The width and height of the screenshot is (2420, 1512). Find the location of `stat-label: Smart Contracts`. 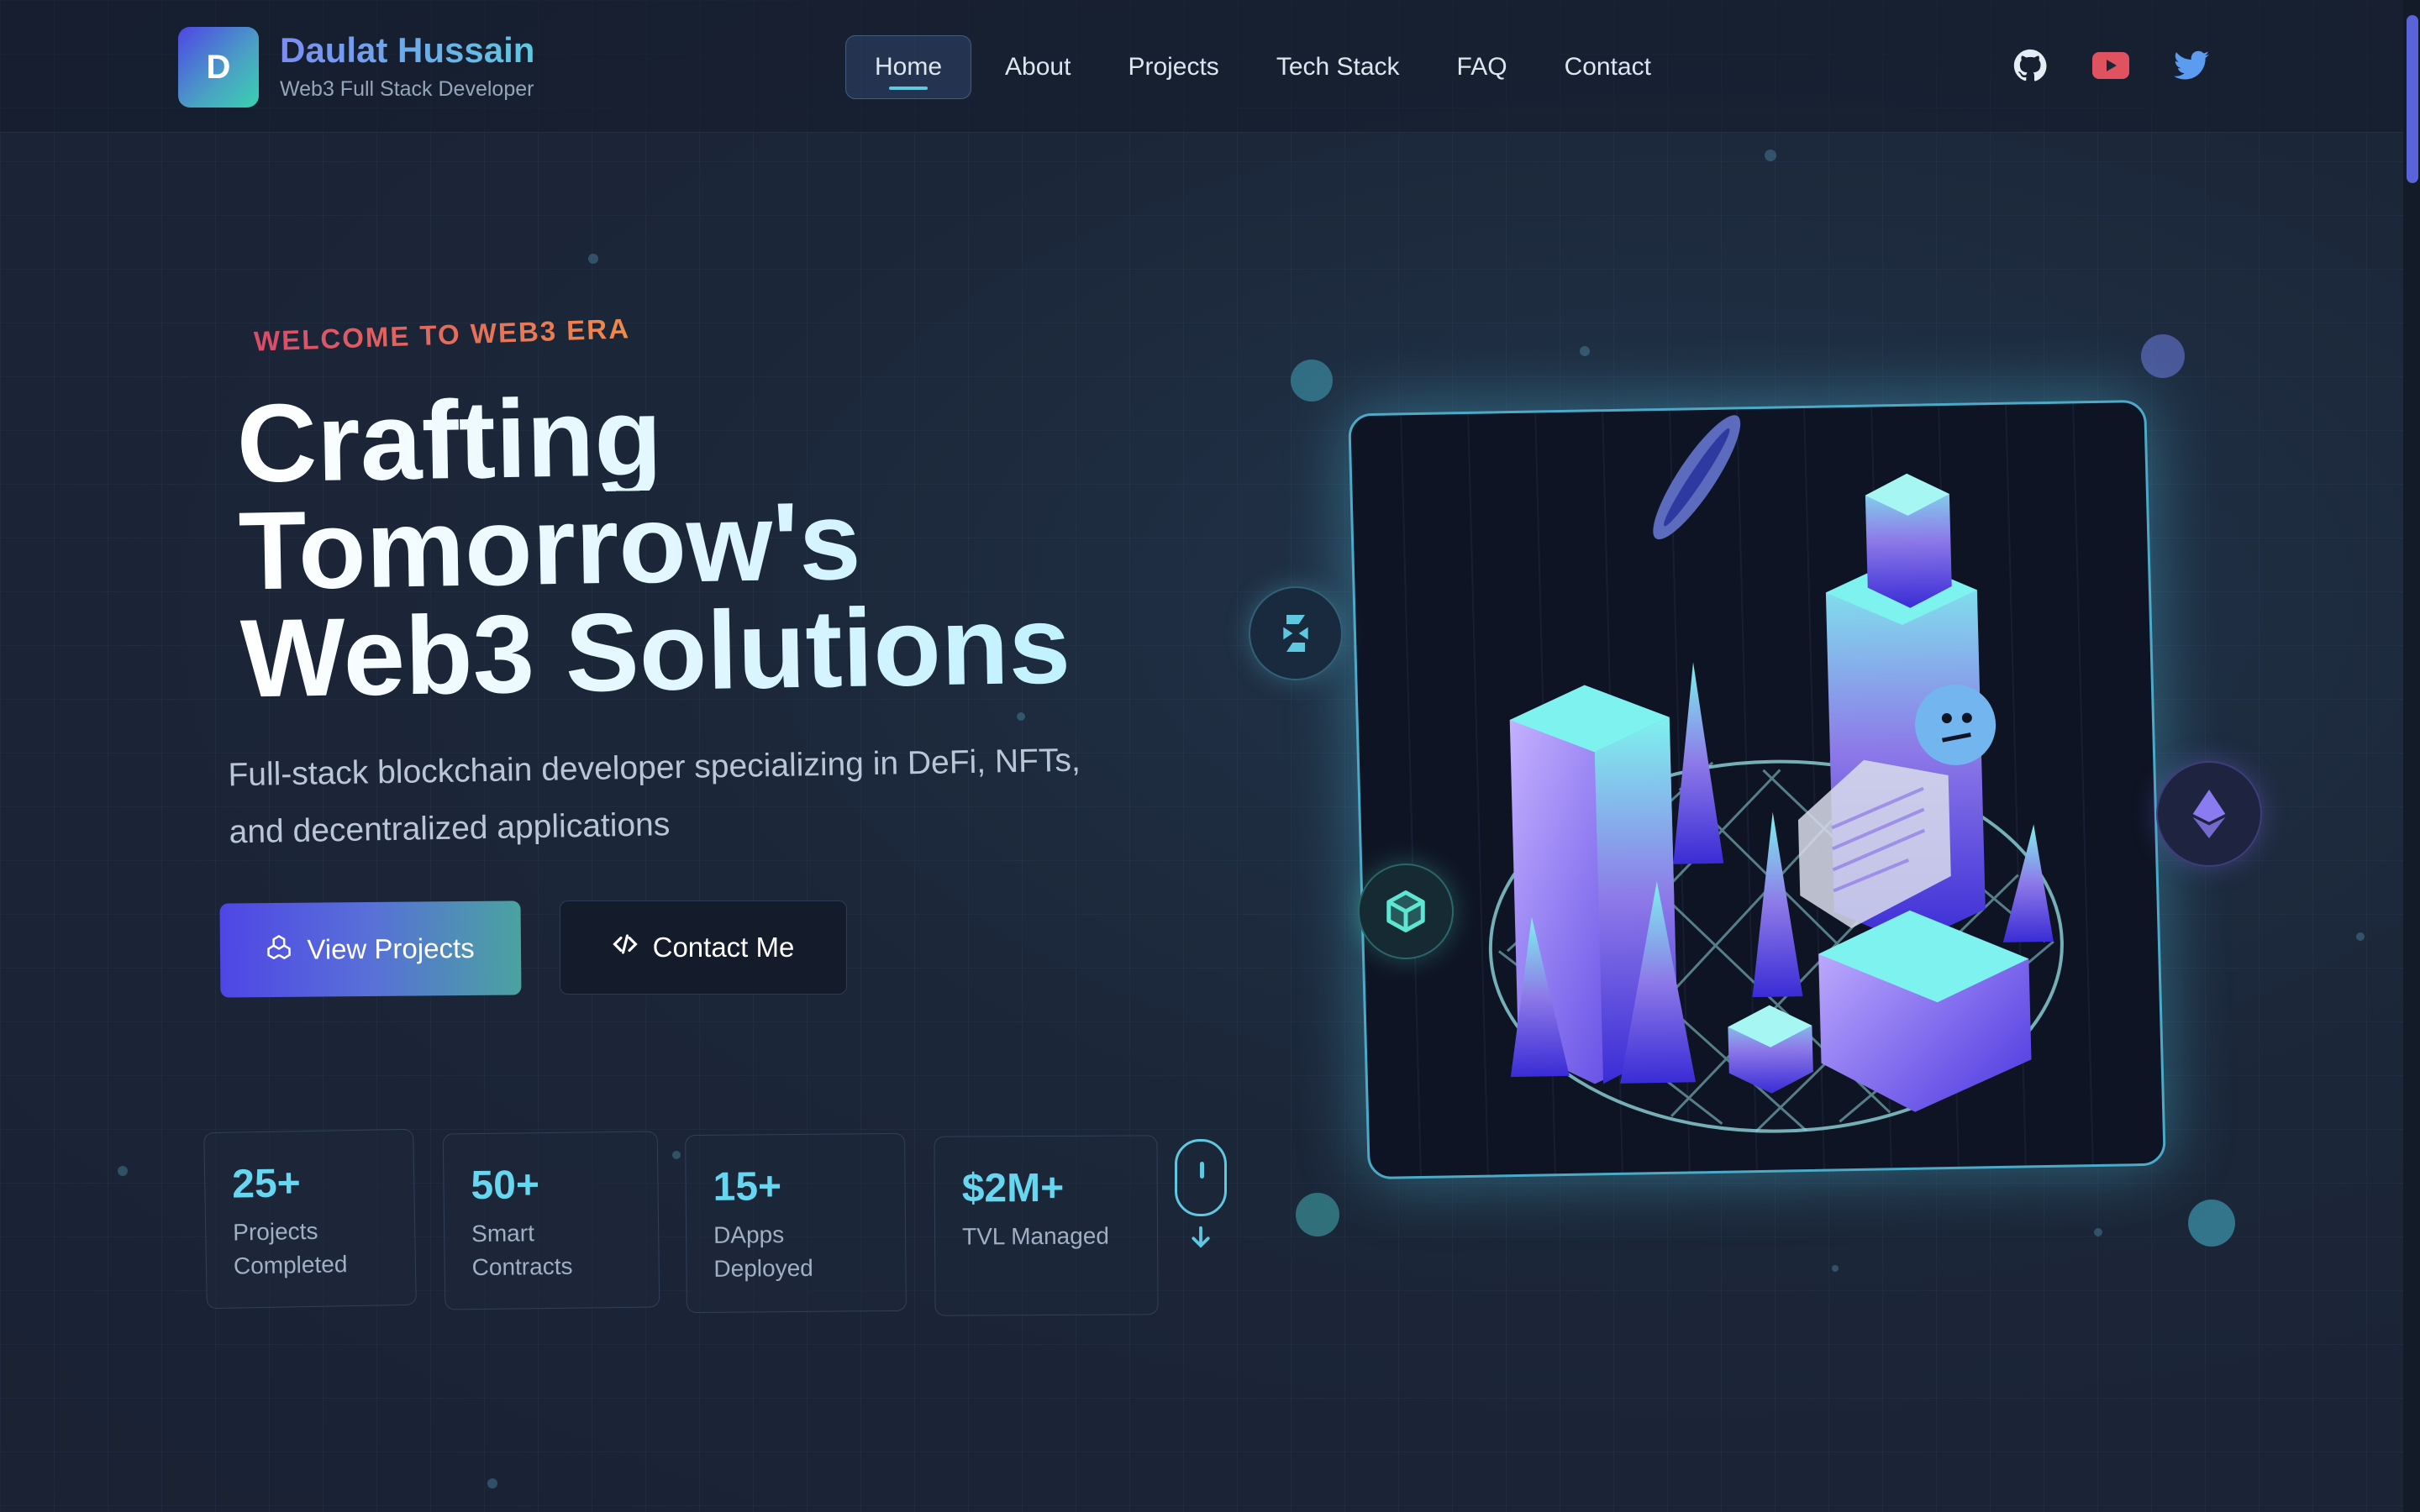

stat-label: Smart Contracts is located at coordinates (522, 1250).